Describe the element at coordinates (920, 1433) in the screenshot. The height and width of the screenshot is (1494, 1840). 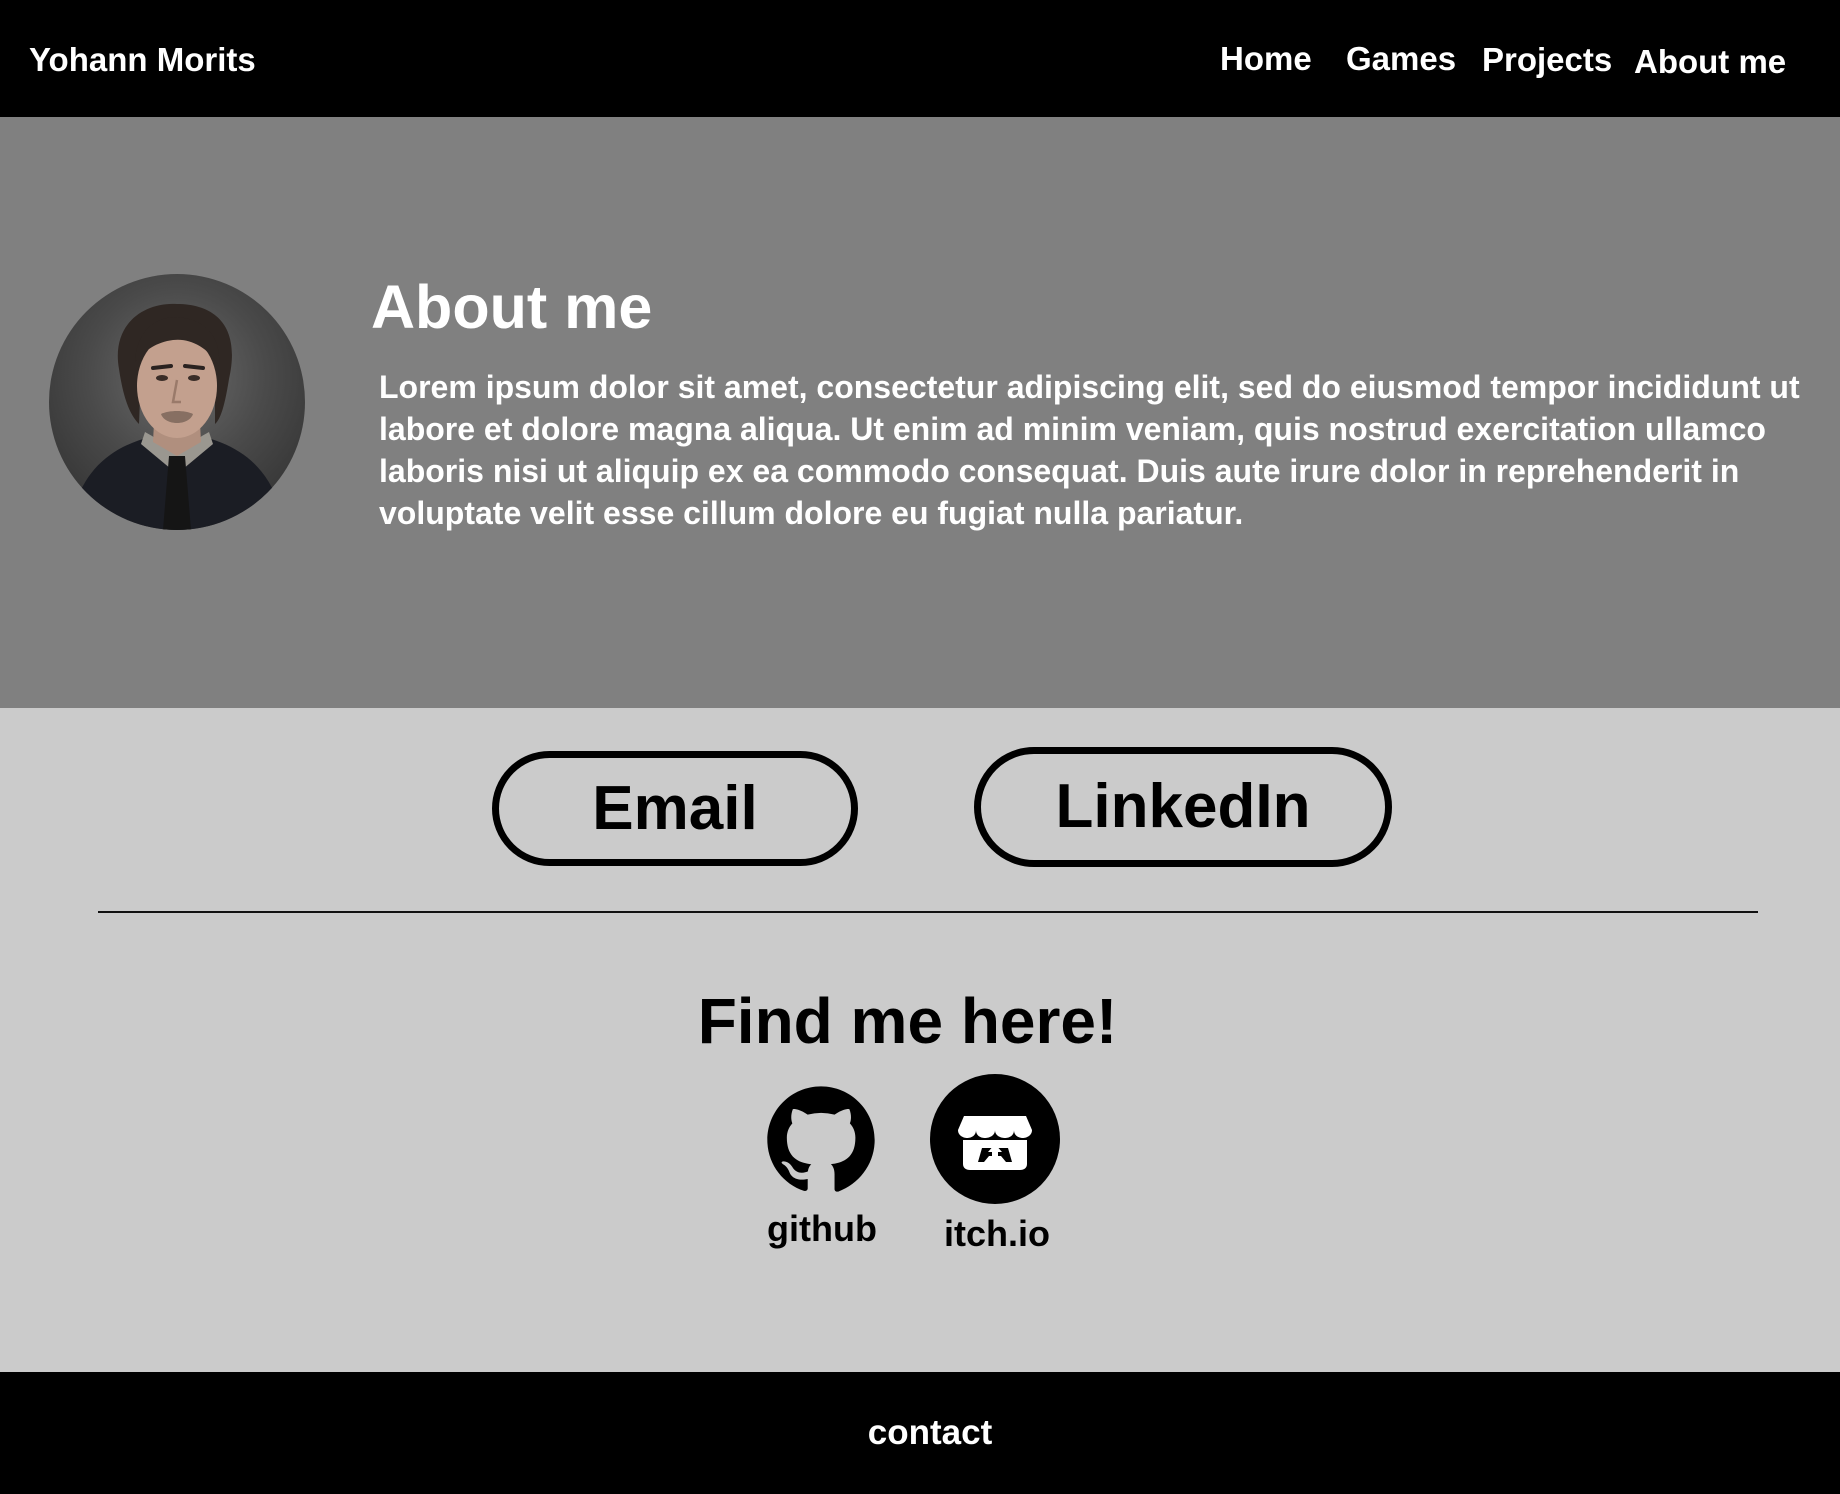
I see `footer-contact-link: contact` at that location.